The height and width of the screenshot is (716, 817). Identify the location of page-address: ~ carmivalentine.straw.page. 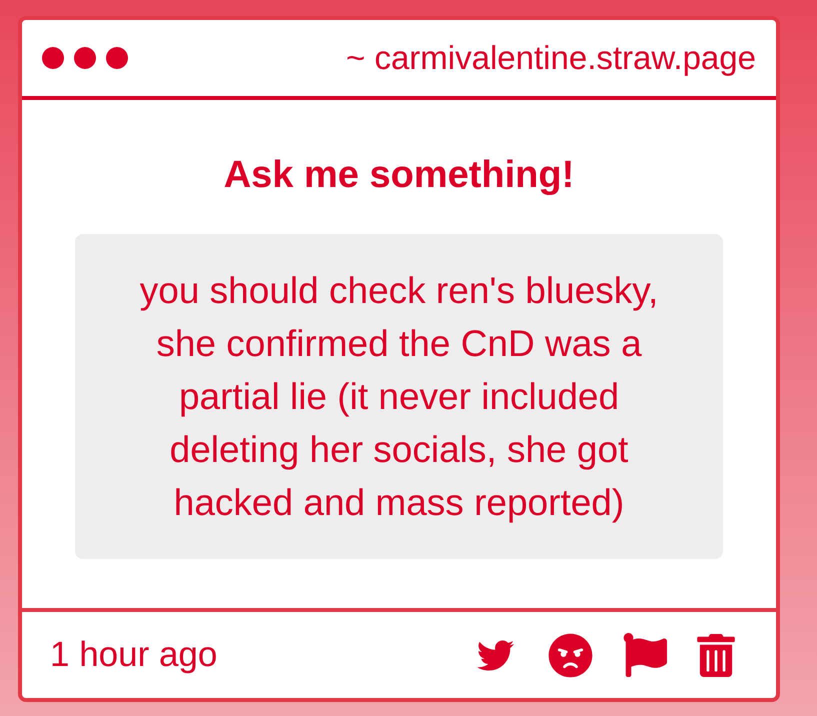
(551, 58).